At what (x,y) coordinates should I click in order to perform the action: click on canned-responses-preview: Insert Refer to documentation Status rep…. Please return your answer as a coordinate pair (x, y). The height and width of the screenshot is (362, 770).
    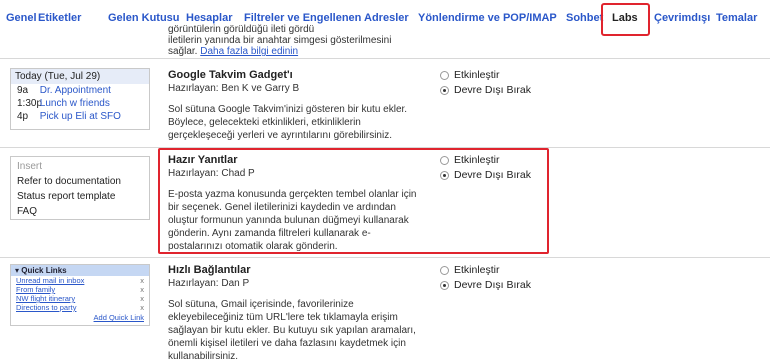
    Looking at the image, I should click on (80, 188).